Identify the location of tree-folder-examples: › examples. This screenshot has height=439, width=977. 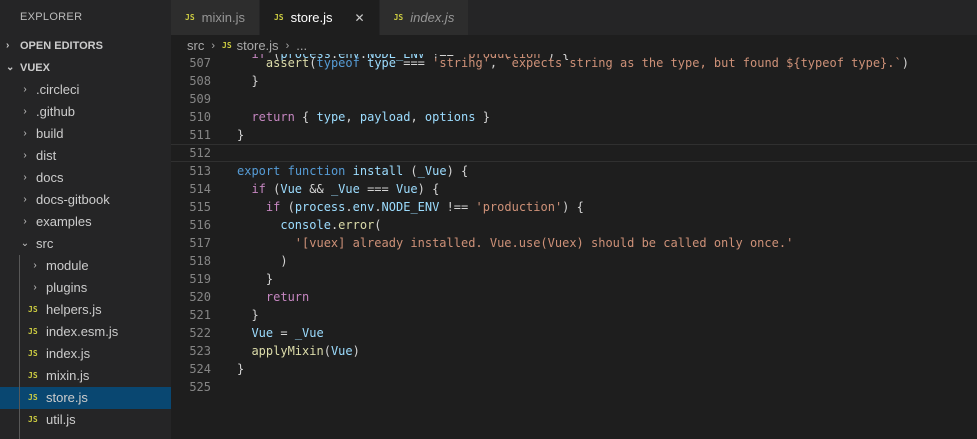
(85, 222).